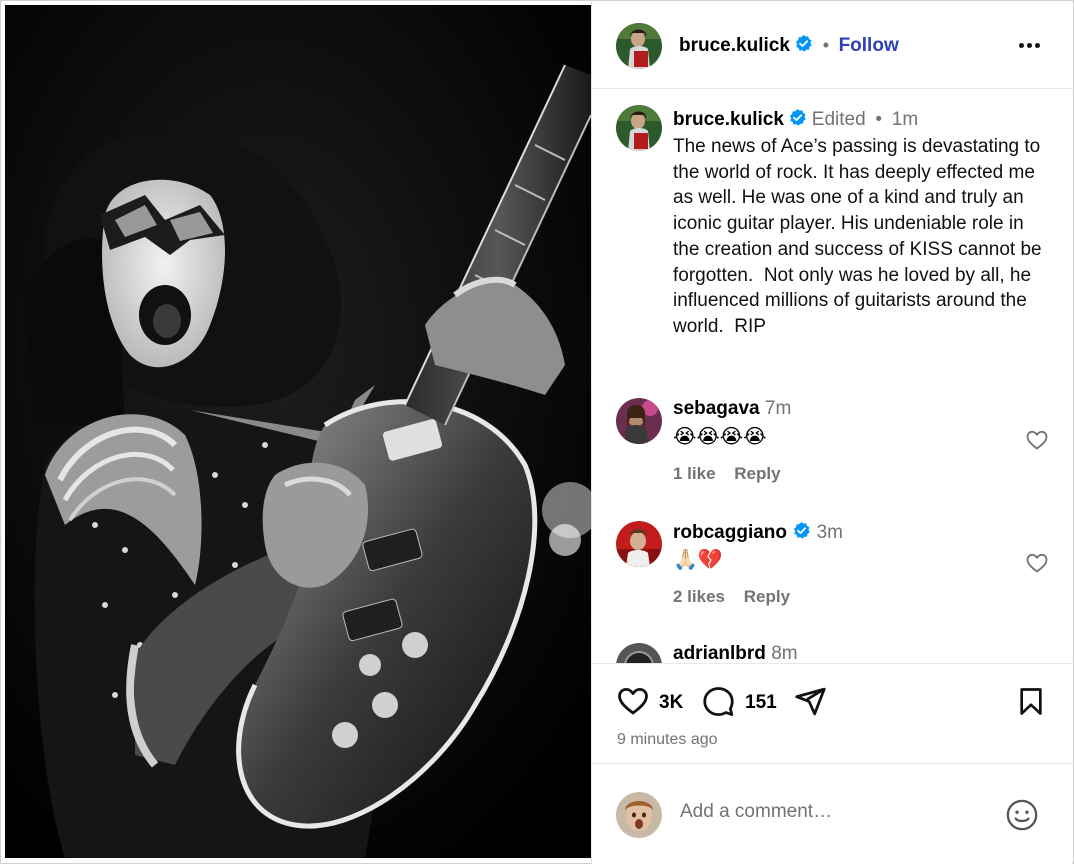 Image resolution: width=1074 pixels, height=864 pixels. I want to click on header-author-line: bruce.kulick • Follow, so click(789, 45).